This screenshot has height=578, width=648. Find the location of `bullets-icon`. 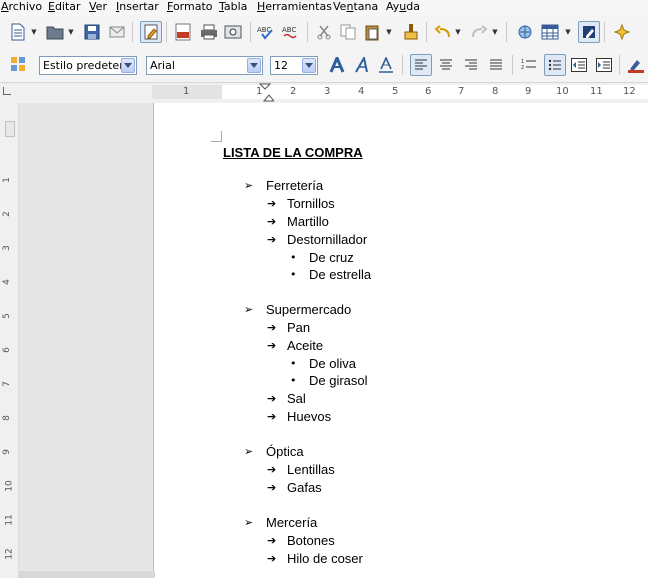

bullets-icon is located at coordinates (555, 65).